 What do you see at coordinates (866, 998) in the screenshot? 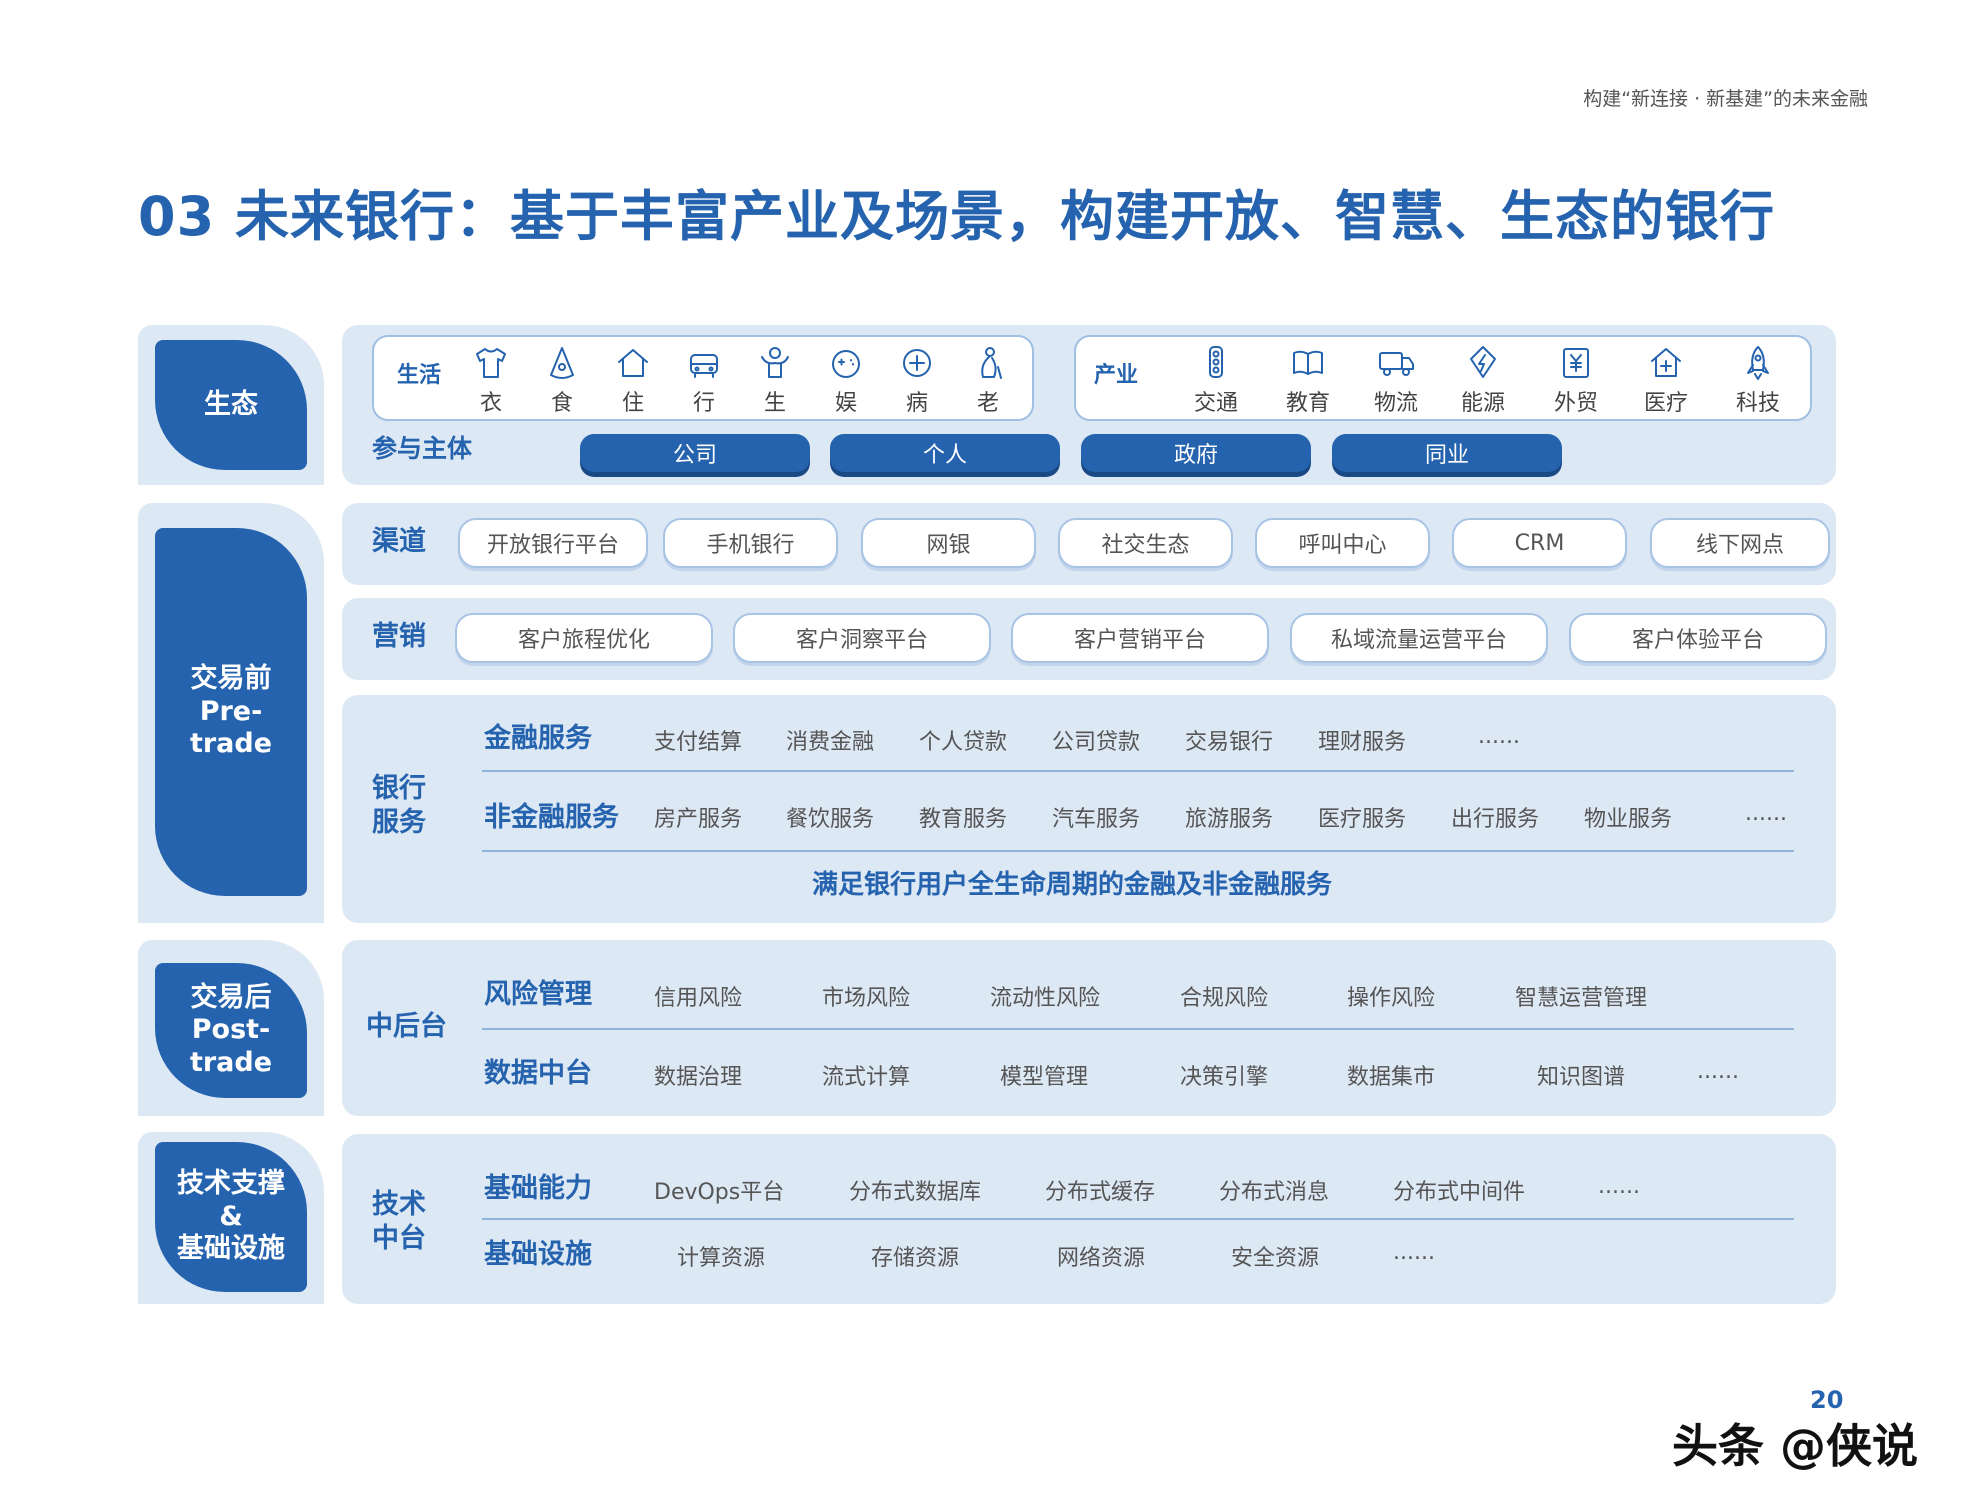
I see `row-item: 市场风险` at bounding box center [866, 998].